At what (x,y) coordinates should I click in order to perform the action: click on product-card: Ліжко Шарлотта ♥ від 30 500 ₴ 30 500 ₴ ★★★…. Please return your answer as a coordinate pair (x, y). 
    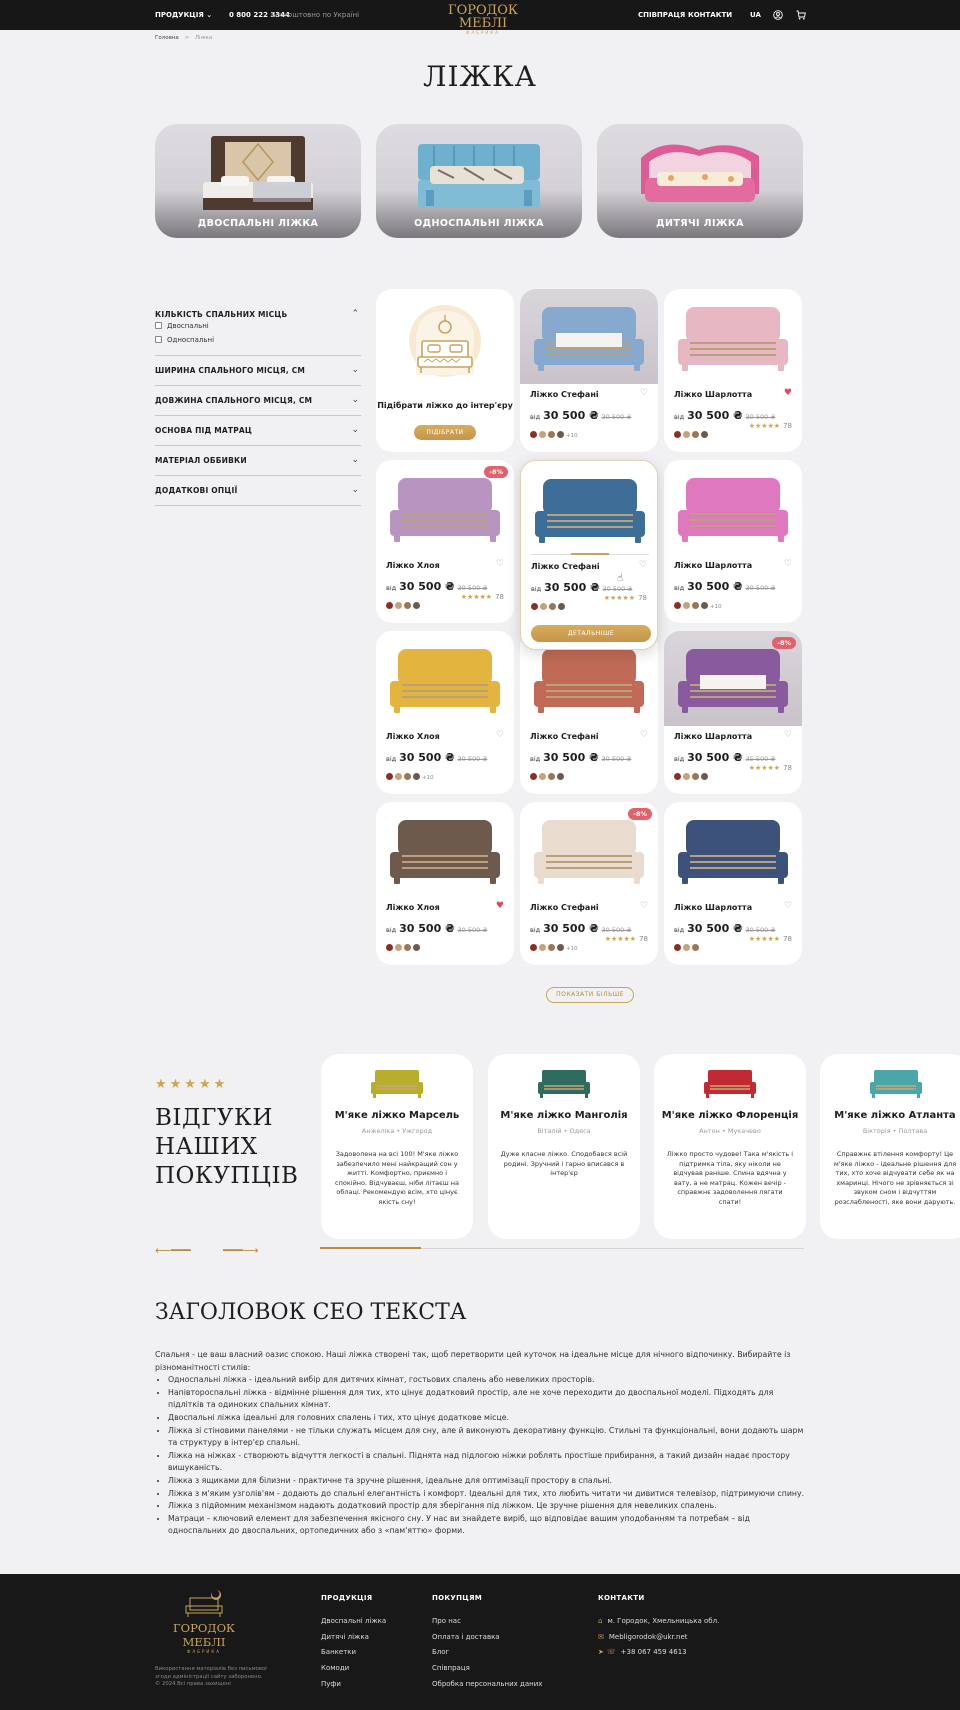
    Looking at the image, I should click on (733, 370).